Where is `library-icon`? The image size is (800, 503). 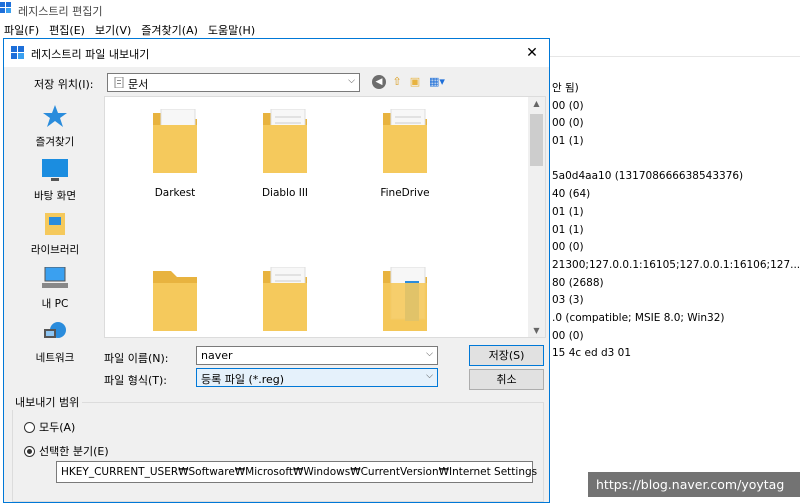 library-icon is located at coordinates (55, 224).